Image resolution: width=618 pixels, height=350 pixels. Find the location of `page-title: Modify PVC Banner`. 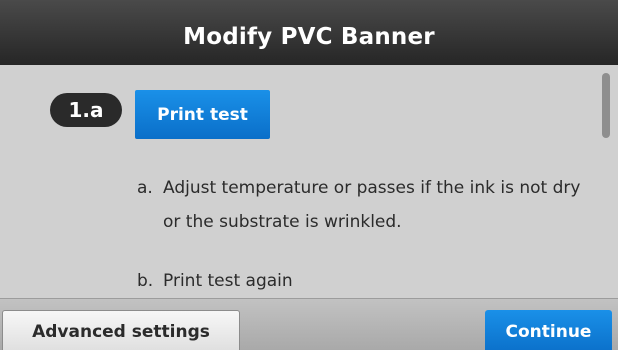

page-title: Modify PVC Banner is located at coordinates (309, 36).